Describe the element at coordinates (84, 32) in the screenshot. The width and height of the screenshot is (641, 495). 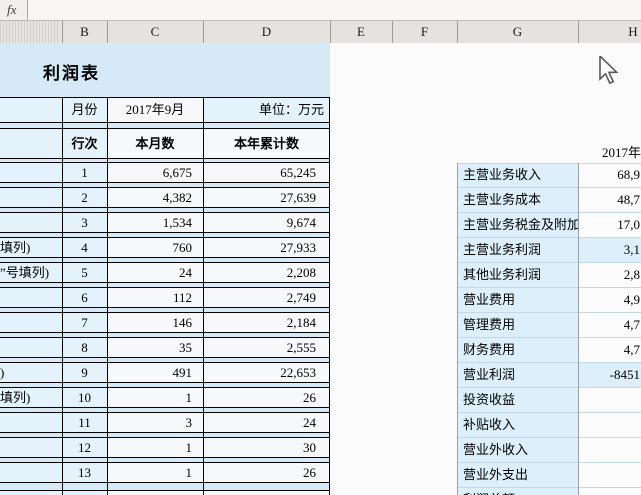
I see `column-header-0: B` at that location.